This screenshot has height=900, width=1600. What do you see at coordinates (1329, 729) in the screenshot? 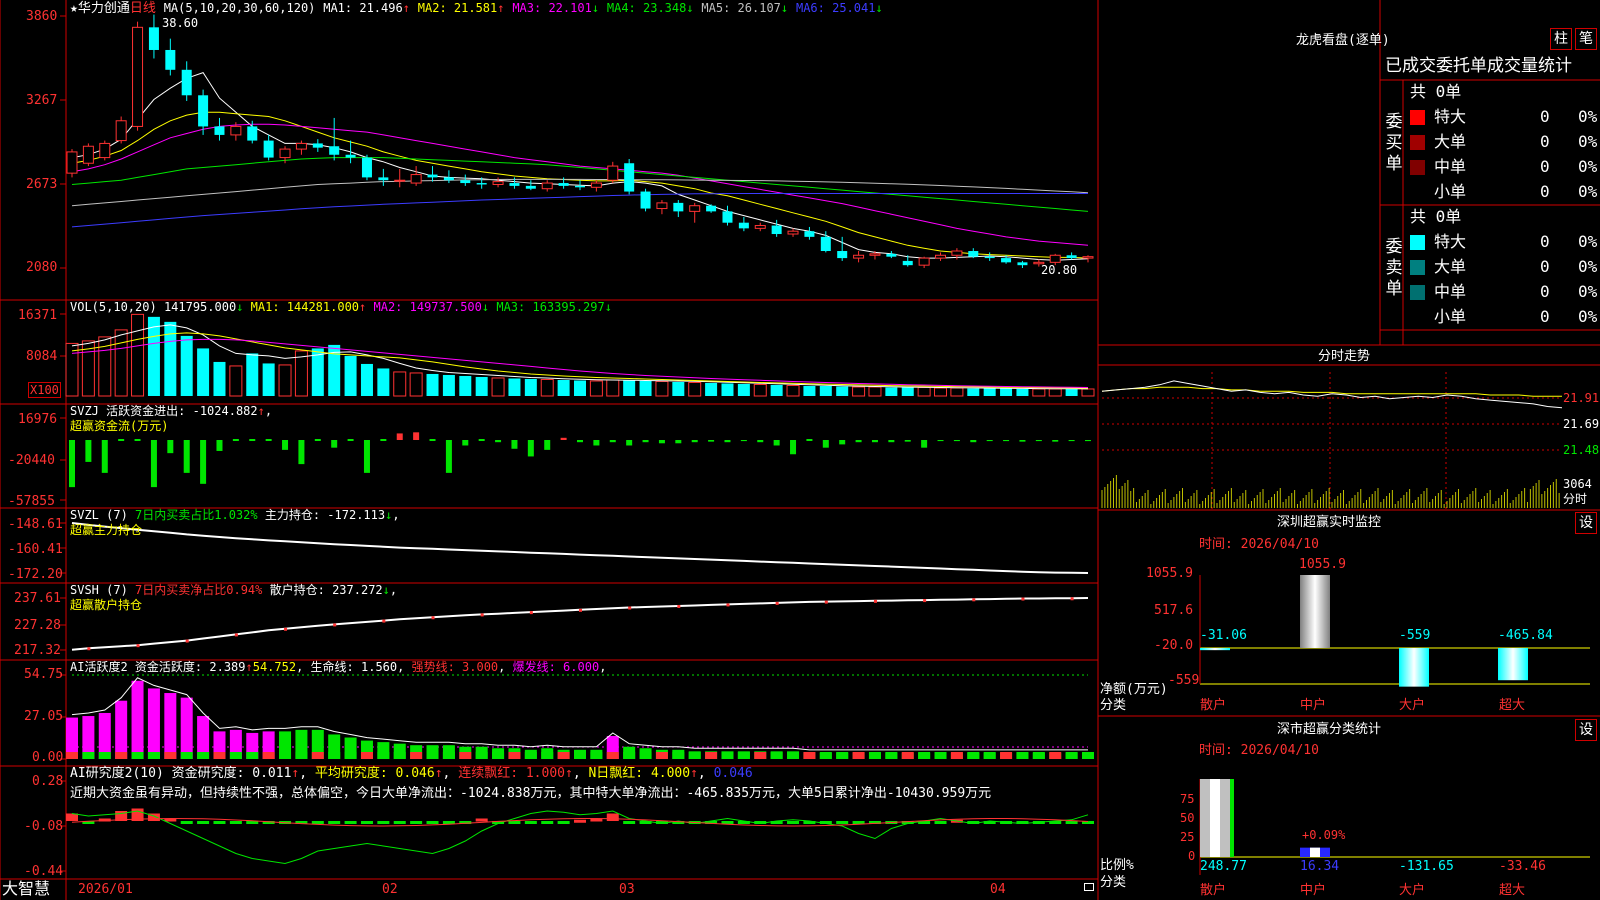
I see `sz-class-title: 深市超赢分类统计` at bounding box center [1329, 729].